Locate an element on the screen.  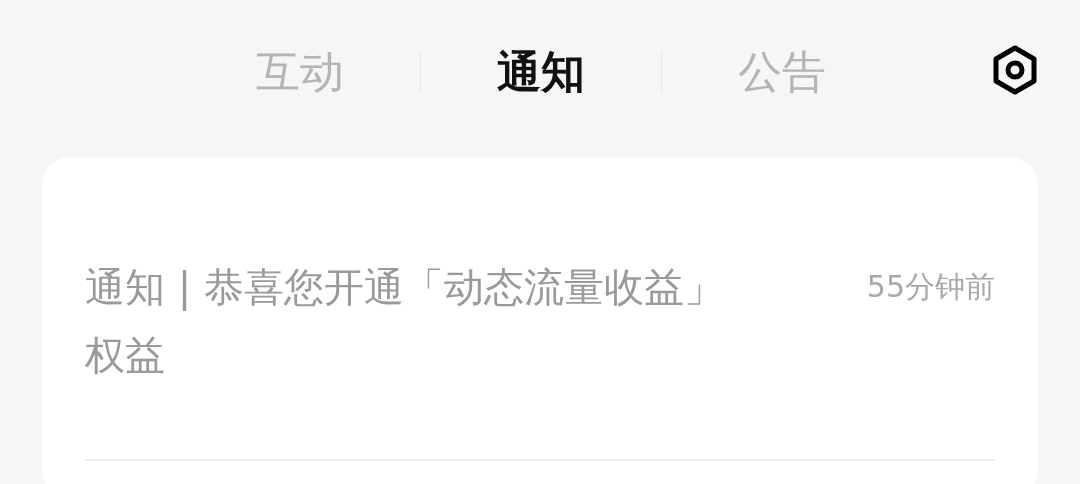
tab: 互动 is located at coordinates (300, 71).